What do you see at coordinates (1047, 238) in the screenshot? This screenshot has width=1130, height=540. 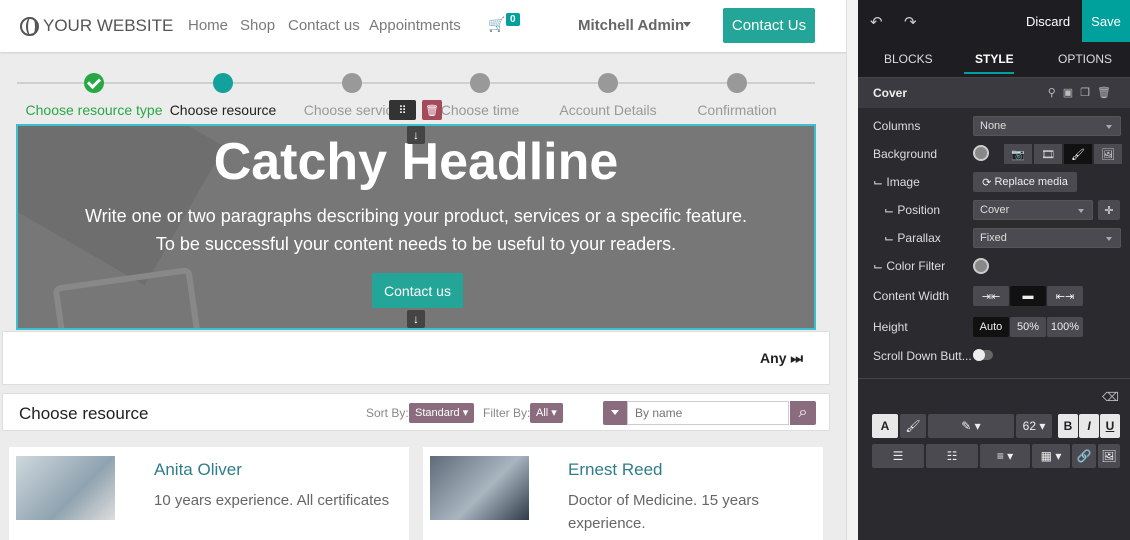 I see `parallax-select: Fixed` at bounding box center [1047, 238].